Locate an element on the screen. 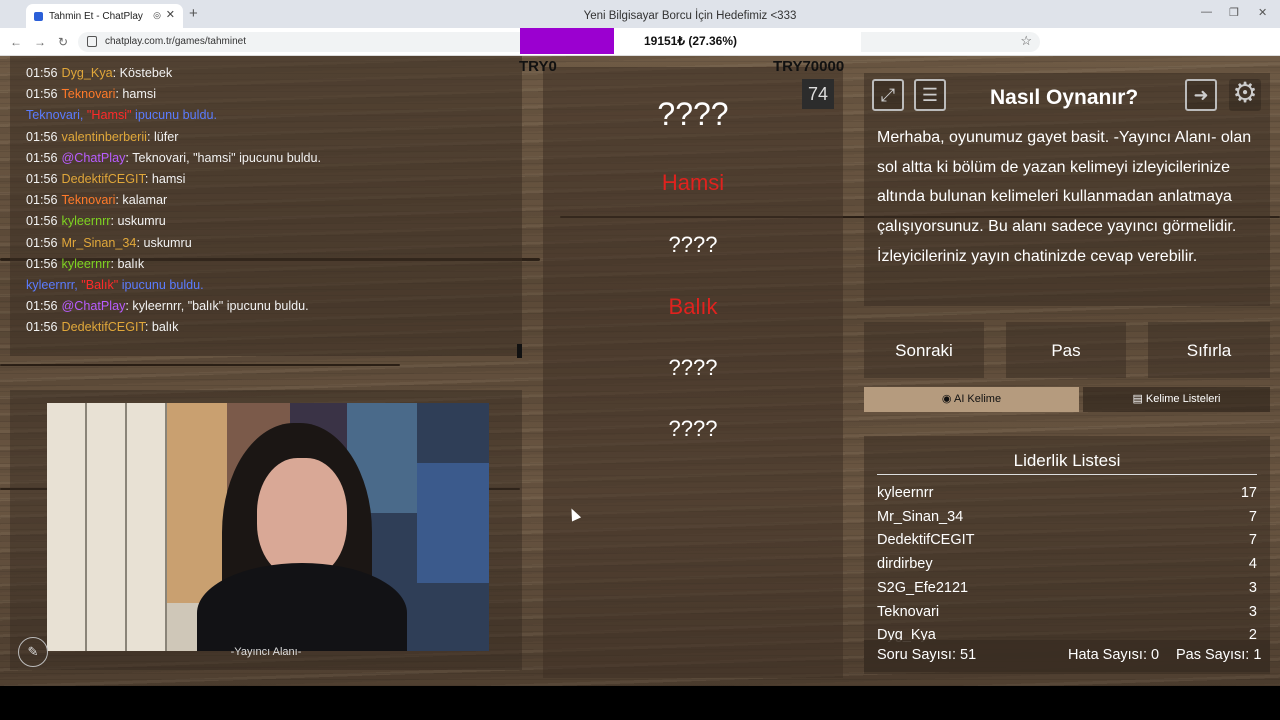 Image resolution: width=1280 pixels, height=720 pixels. pass-count: Pas Sayısı: 1 is located at coordinates (1219, 655).